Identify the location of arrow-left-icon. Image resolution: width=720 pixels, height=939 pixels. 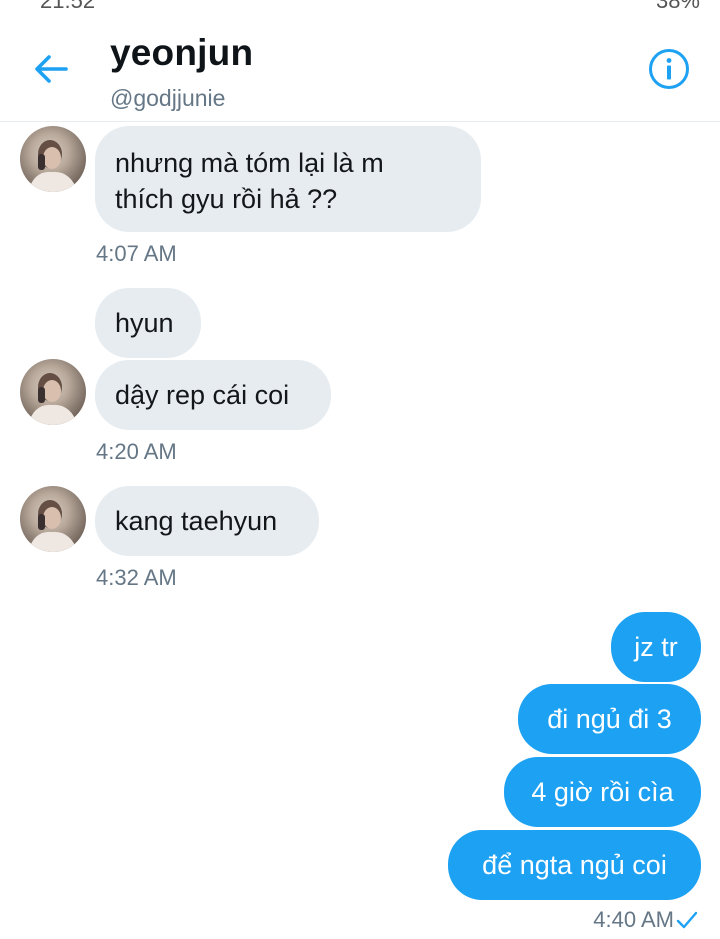
(51, 69).